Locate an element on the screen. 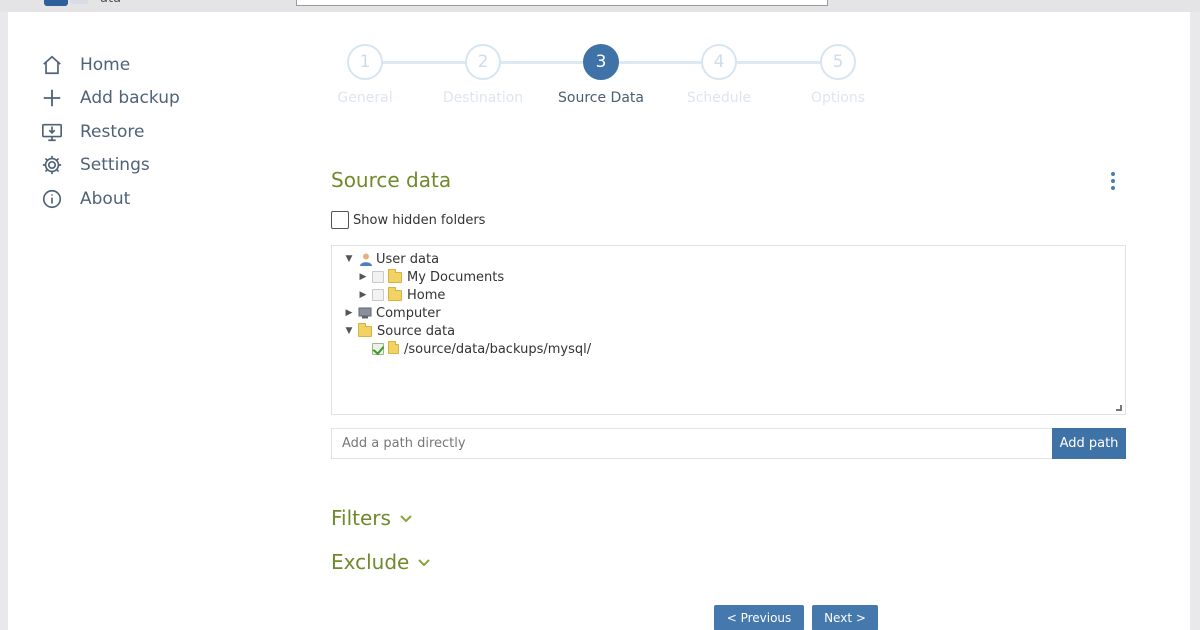  info-icon is located at coordinates (52, 199).